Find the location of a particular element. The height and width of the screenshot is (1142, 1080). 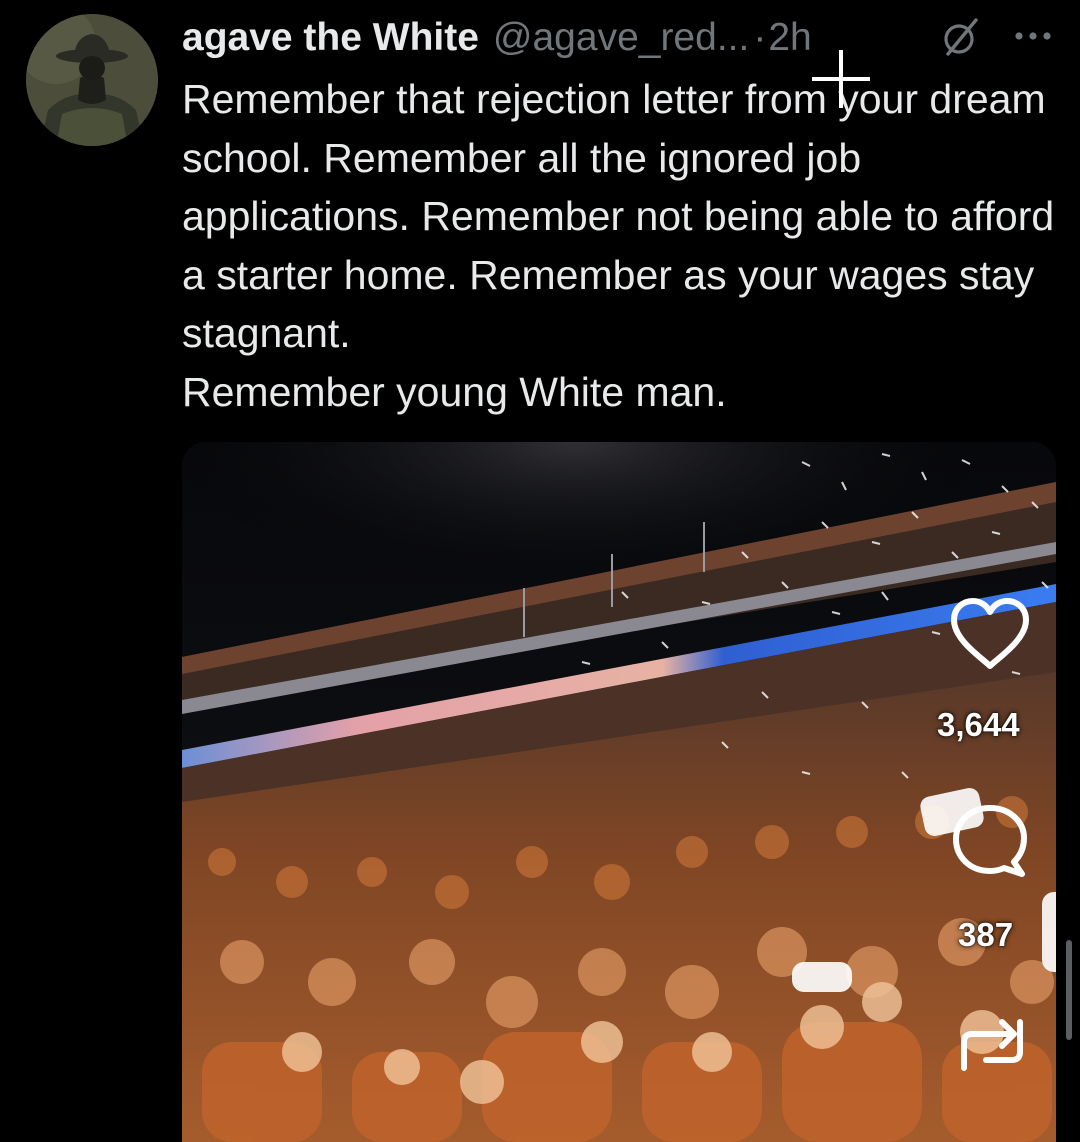

tweet-header: agave the White @agave_red... · 2h is located at coordinates (622, 38).